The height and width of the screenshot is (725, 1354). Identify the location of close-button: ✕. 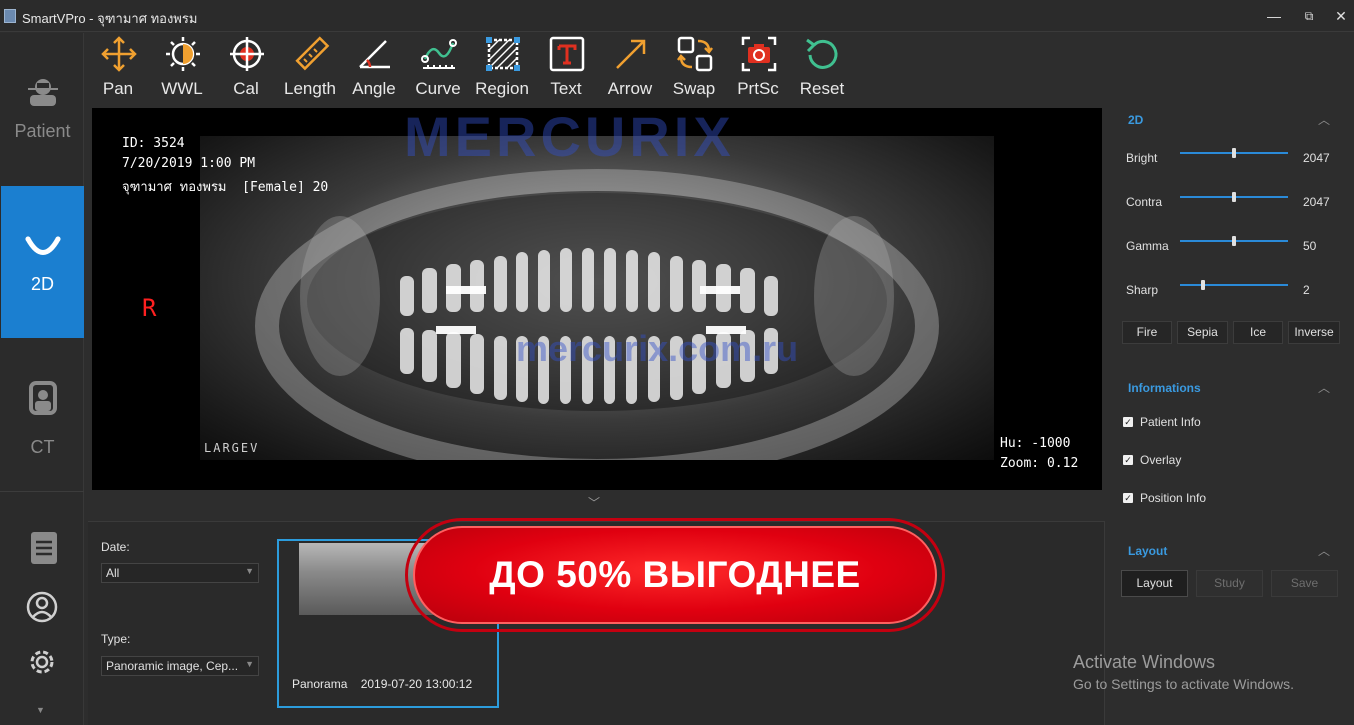
(1341, 16).